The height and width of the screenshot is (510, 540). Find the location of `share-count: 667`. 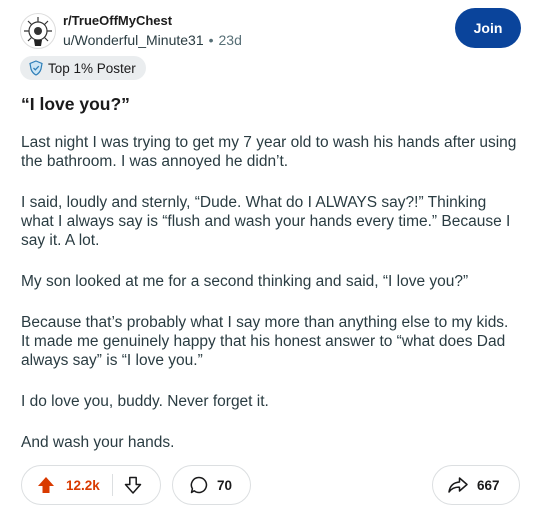

share-count: 667 is located at coordinates (488, 485).